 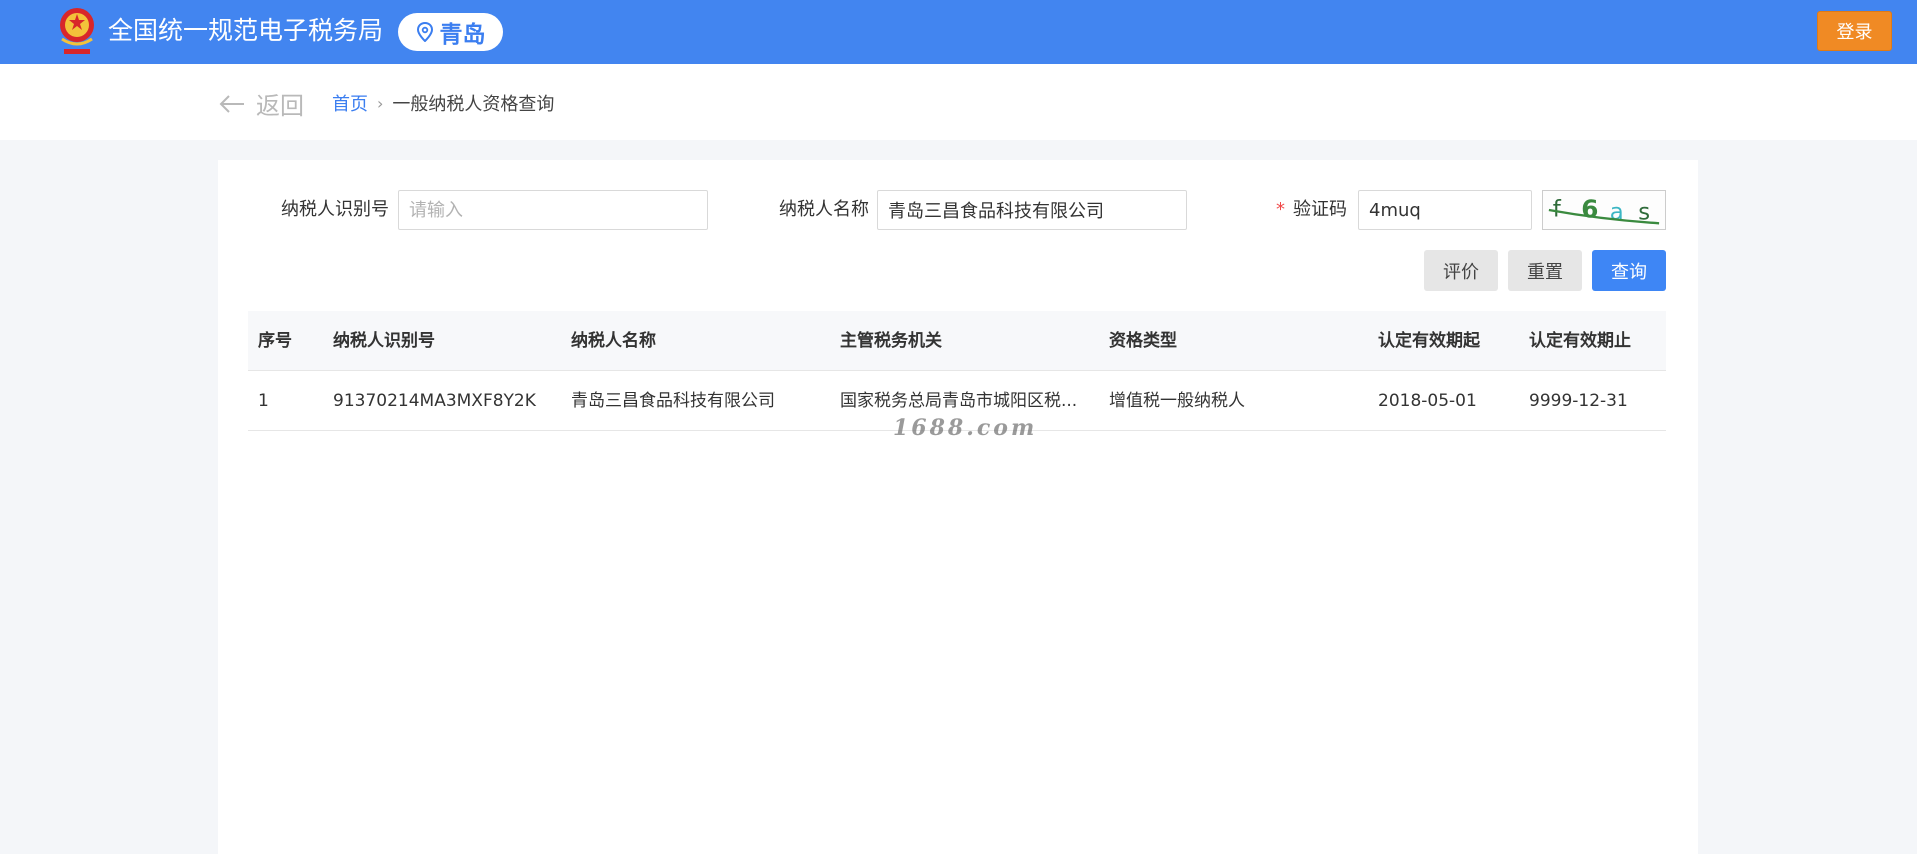 What do you see at coordinates (1429, 341) in the screenshot?
I see `column-header-valid-from: 认定有效期起` at bounding box center [1429, 341].